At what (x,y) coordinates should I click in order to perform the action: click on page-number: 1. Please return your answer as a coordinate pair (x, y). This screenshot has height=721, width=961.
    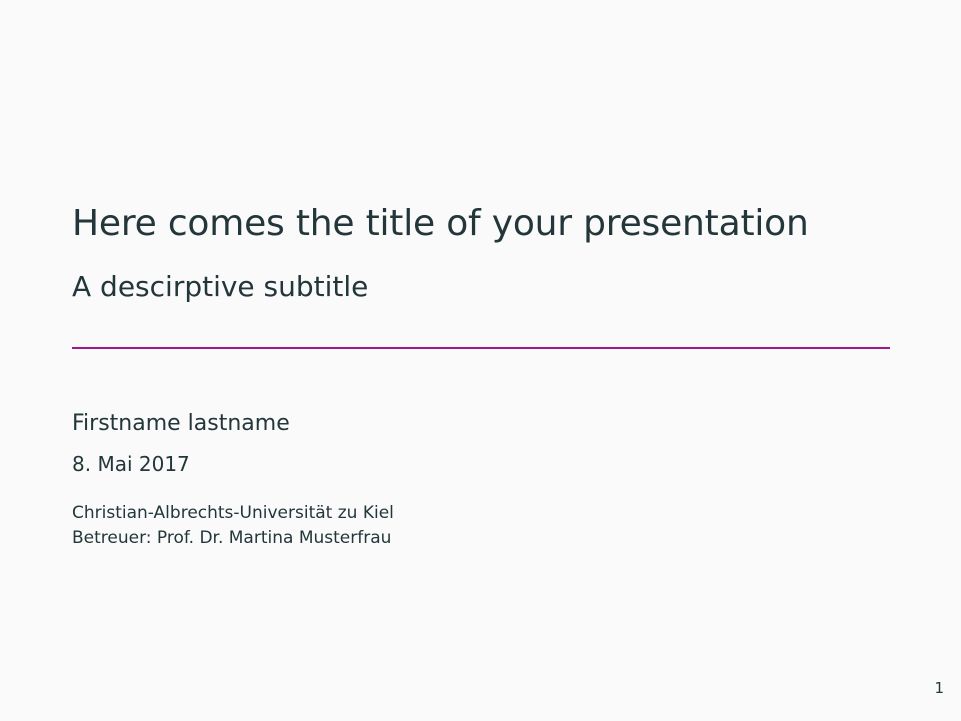
    Looking at the image, I should click on (939, 688).